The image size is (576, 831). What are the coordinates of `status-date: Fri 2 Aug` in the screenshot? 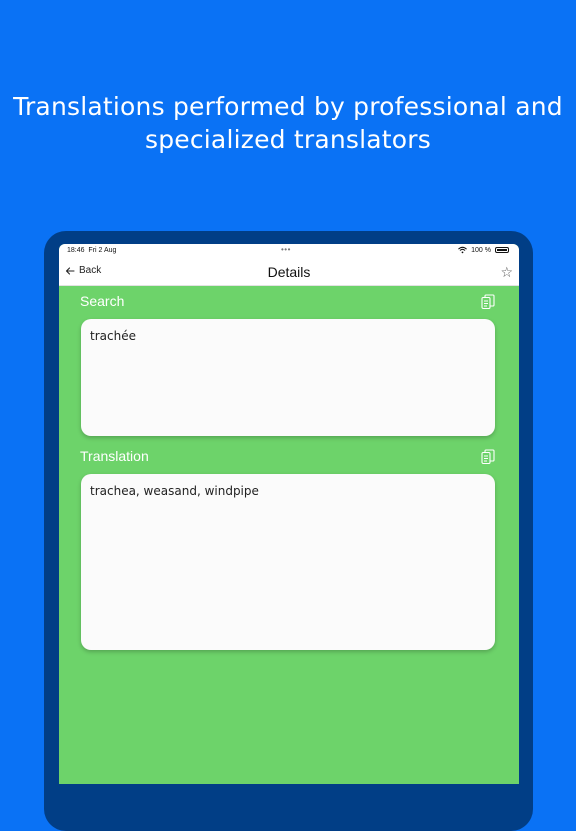 It's located at (102, 250).